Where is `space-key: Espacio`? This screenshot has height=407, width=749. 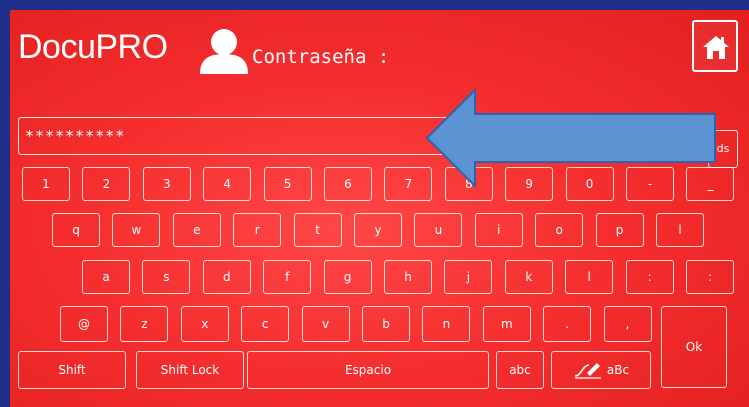
space-key: Espacio is located at coordinates (368, 370).